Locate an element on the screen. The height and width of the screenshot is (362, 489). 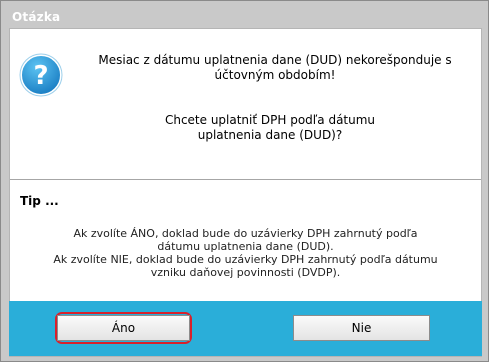
message-line-2: účtovným obdobím! is located at coordinates (275, 75).